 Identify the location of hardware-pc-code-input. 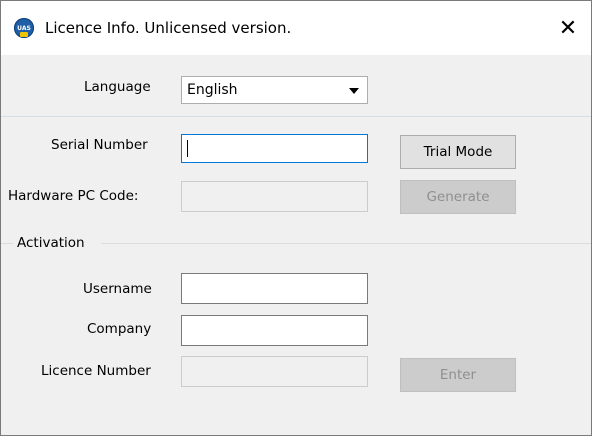
(274, 196).